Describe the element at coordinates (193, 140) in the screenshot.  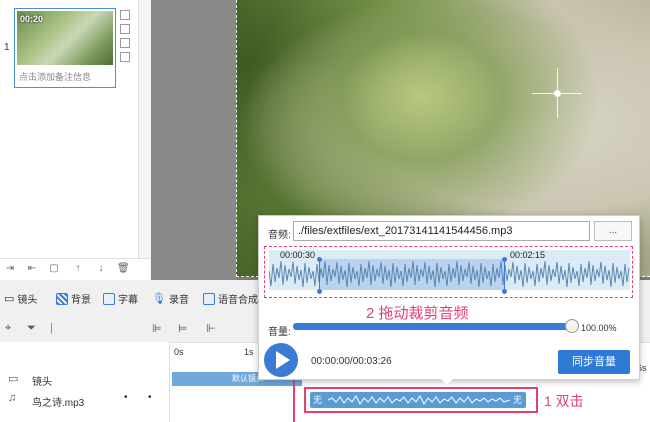
I see `canvas-margin` at that location.